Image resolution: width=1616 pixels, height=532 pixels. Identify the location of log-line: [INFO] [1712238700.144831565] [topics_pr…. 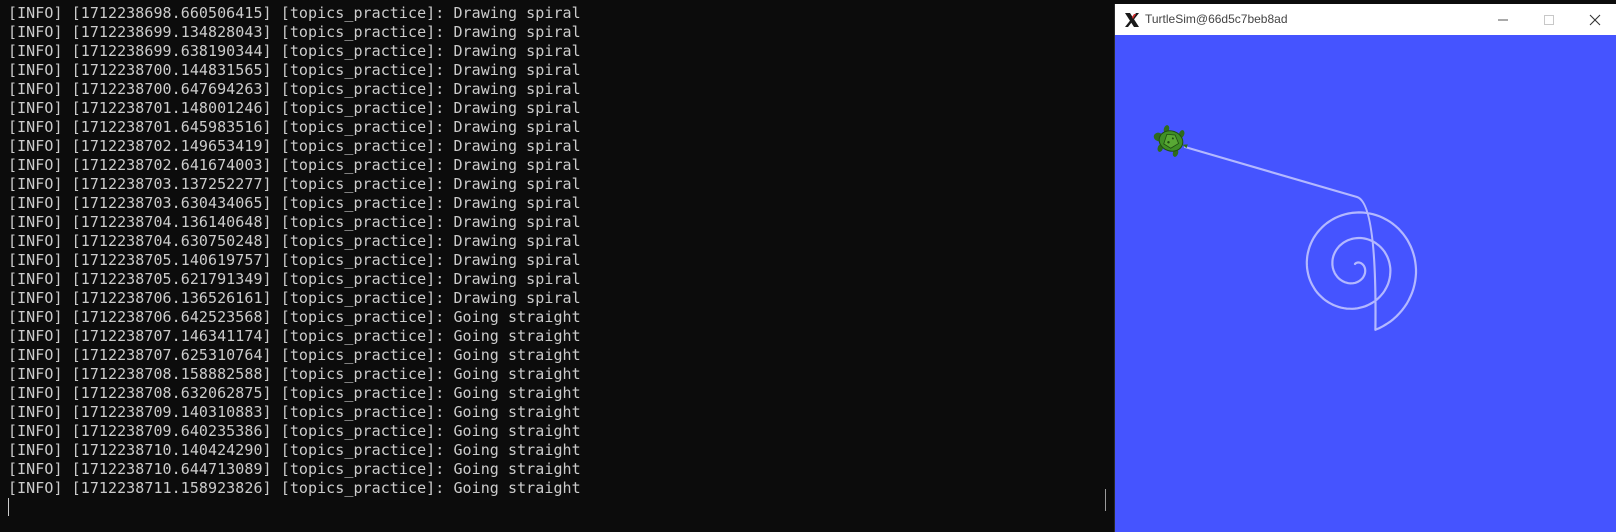
(294, 70).